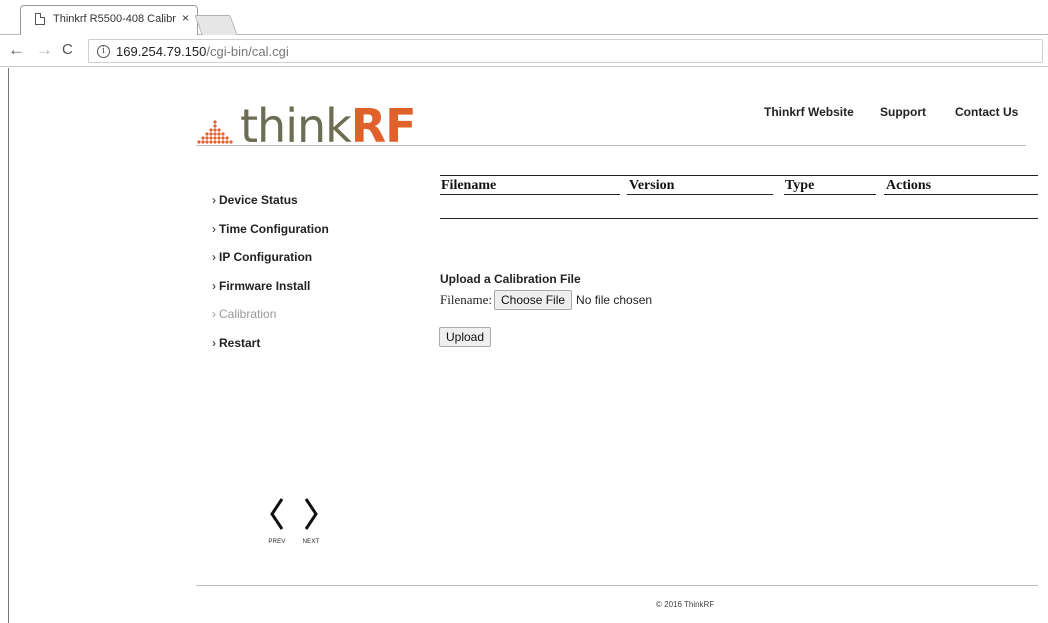  What do you see at coordinates (266, 257) in the screenshot?
I see `sidebar-item-label: IP Configuration` at bounding box center [266, 257].